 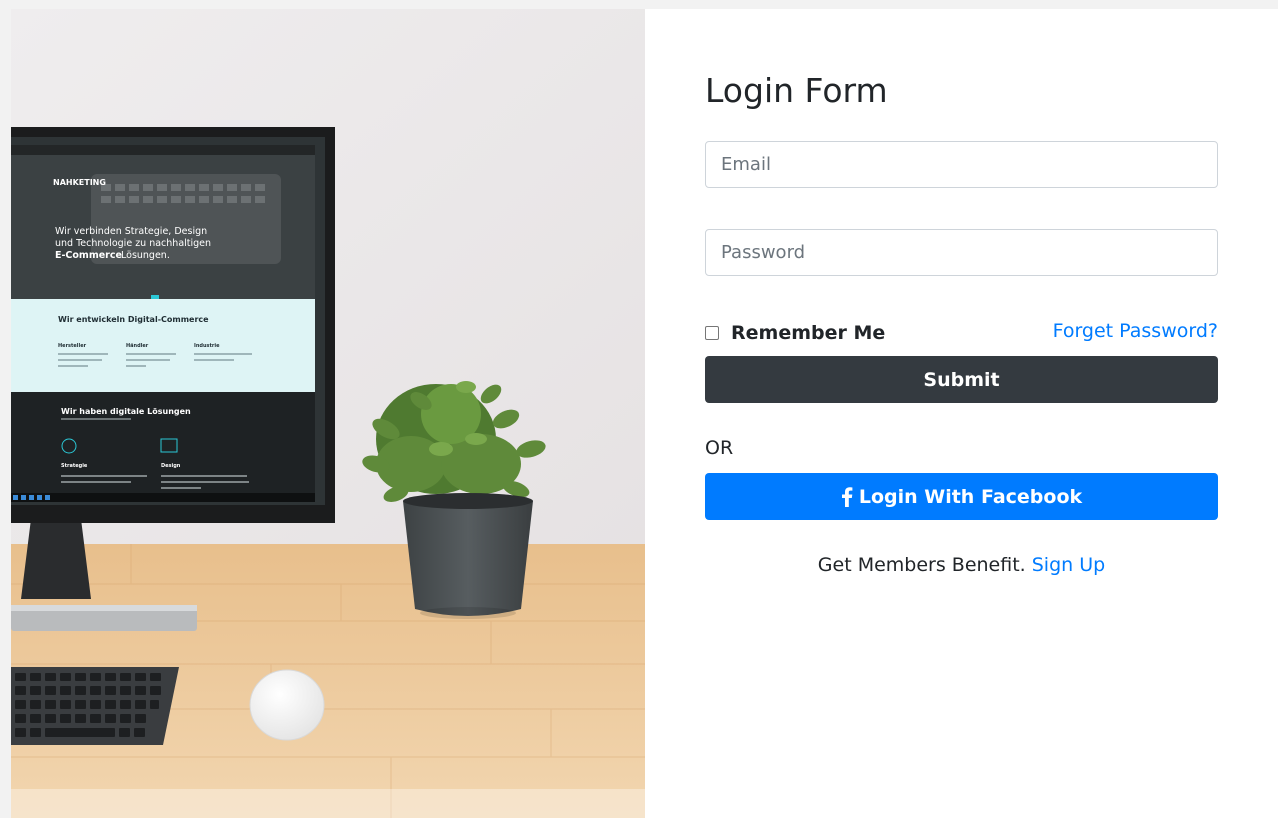 What do you see at coordinates (145, 255) in the screenshot?
I see `screen-hero-line3: Lösungen.` at bounding box center [145, 255].